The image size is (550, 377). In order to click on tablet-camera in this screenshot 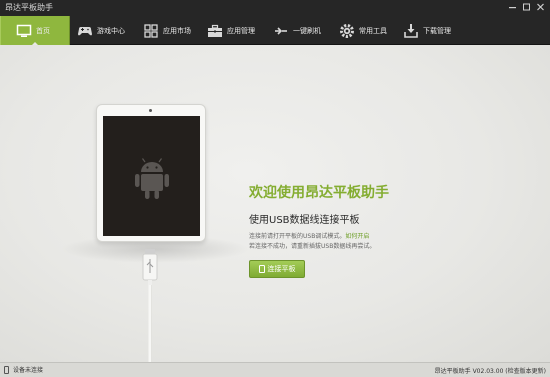, I will do `click(150, 110)`.